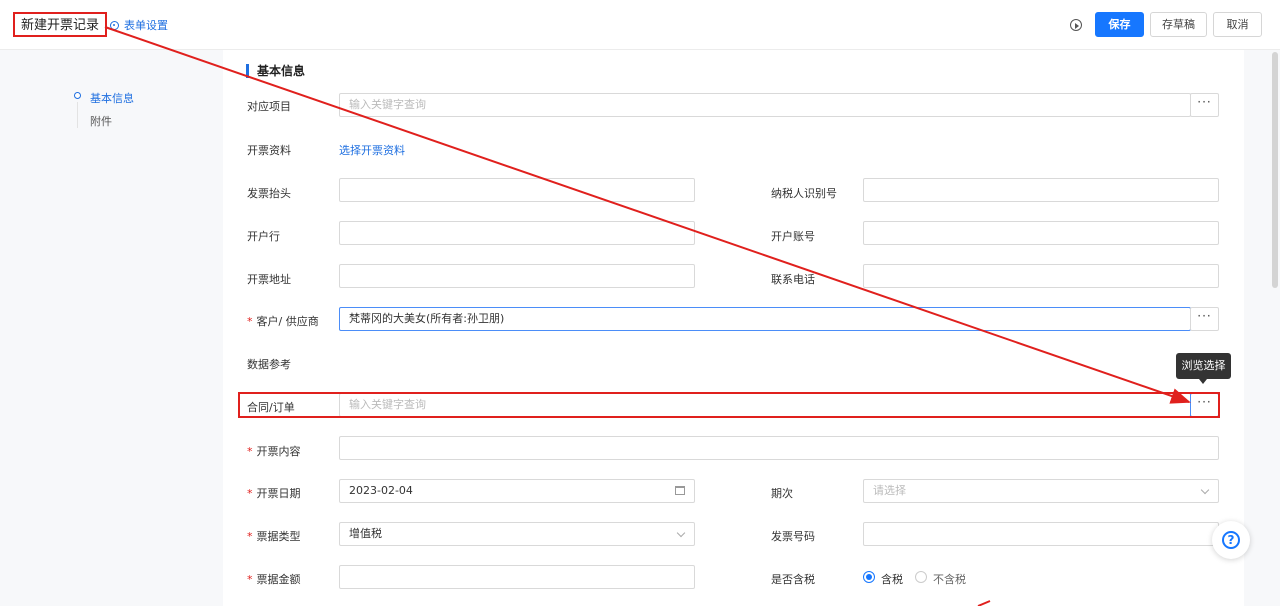  What do you see at coordinates (1076, 25) in the screenshot?
I see `play-icon` at bounding box center [1076, 25].